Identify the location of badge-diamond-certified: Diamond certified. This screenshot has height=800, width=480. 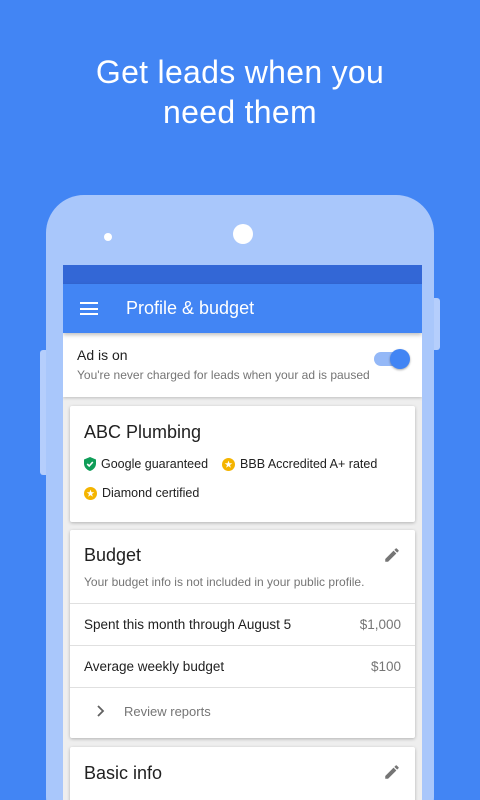
(141, 493).